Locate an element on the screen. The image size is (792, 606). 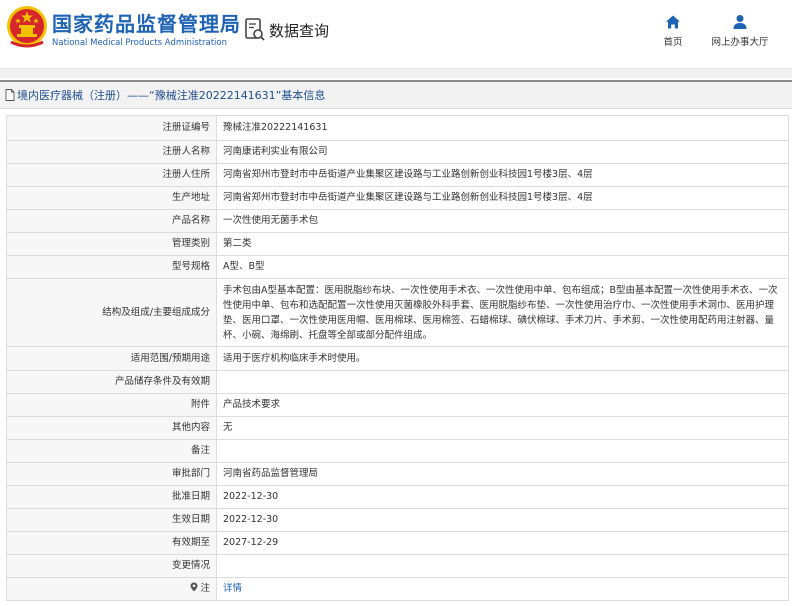
row-value: 第二类 is located at coordinates (502, 244).